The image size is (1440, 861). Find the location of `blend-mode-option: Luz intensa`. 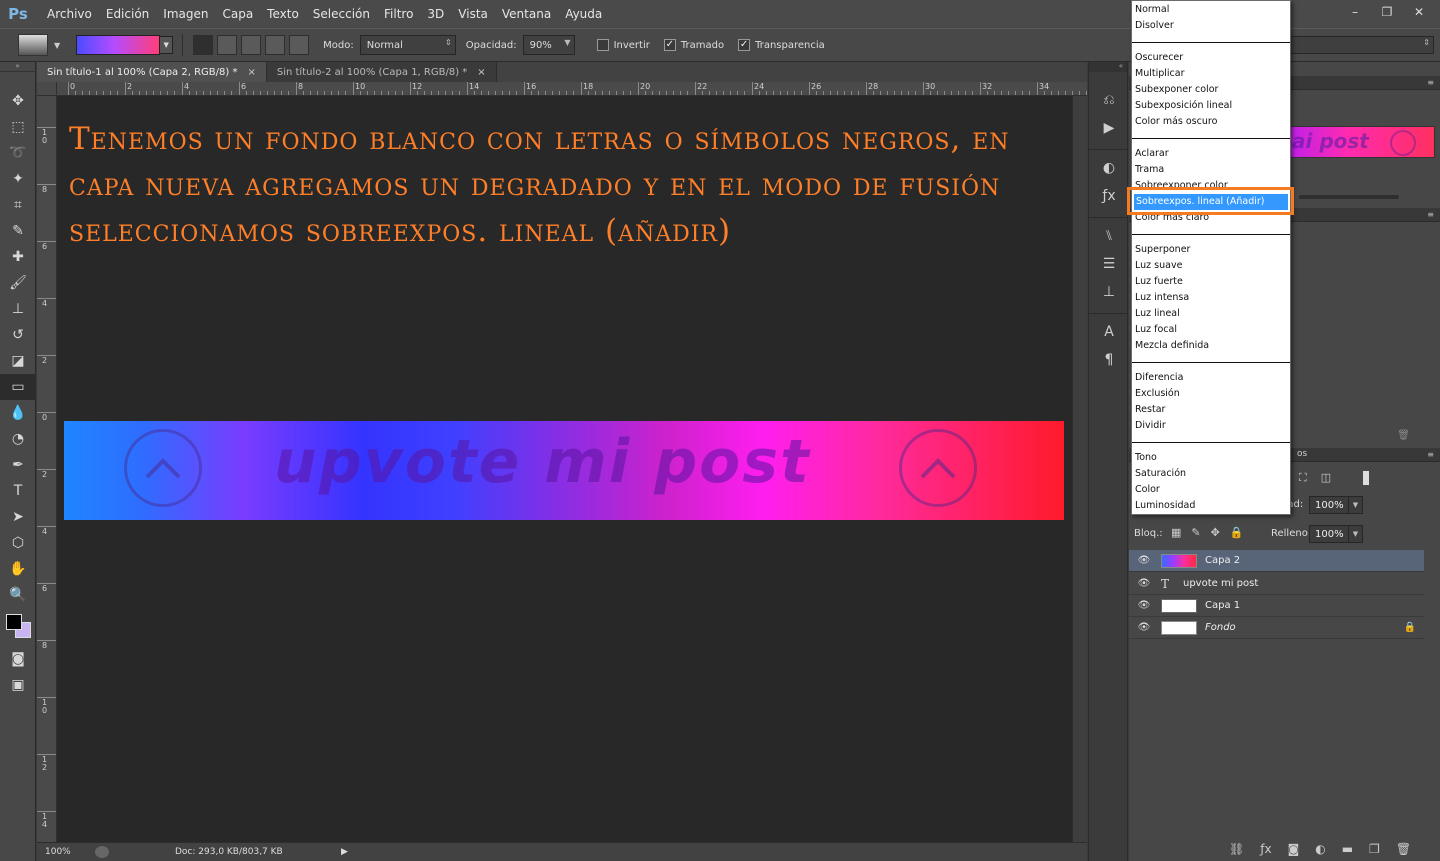

blend-mode-option: Luz intensa is located at coordinates (1162, 298).